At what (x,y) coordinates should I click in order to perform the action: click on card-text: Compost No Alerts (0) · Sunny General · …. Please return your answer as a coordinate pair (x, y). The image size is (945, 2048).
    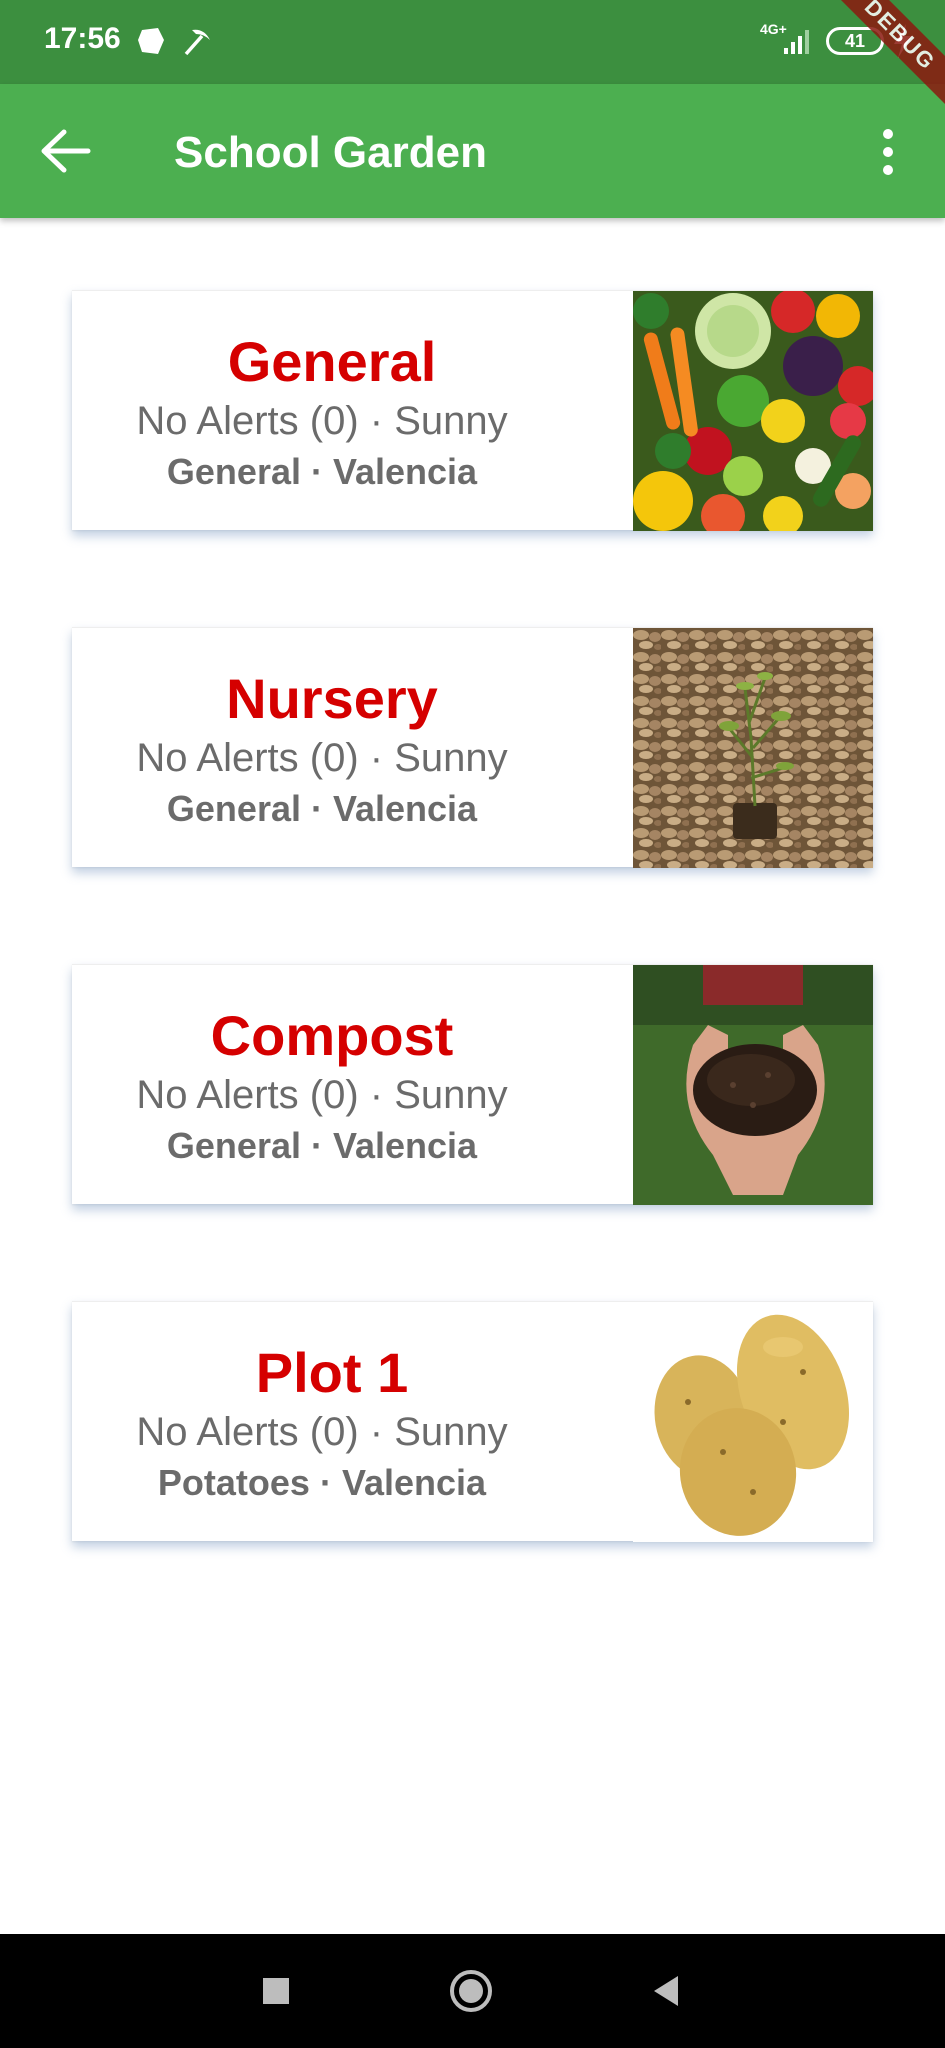
    Looking at the image, I should click on (322, 1085).